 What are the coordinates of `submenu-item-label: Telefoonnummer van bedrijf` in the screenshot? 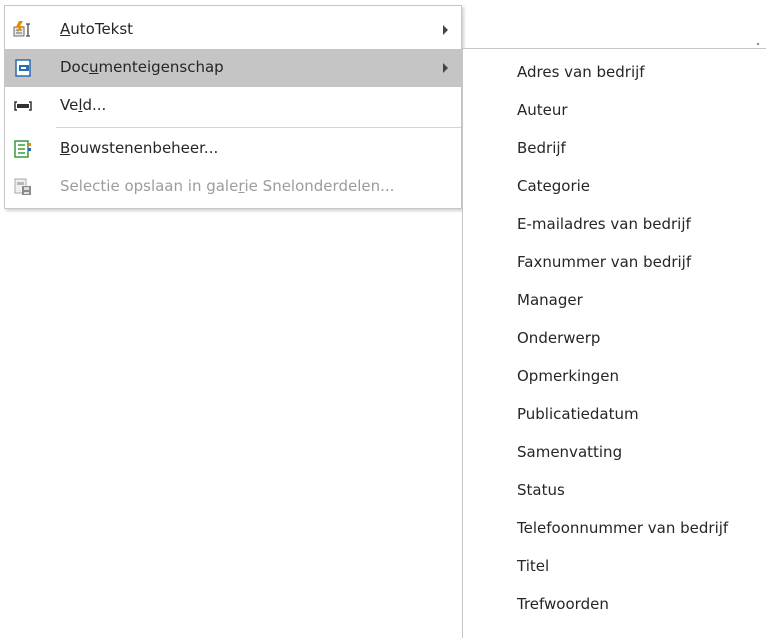 It's located at (623, 528).